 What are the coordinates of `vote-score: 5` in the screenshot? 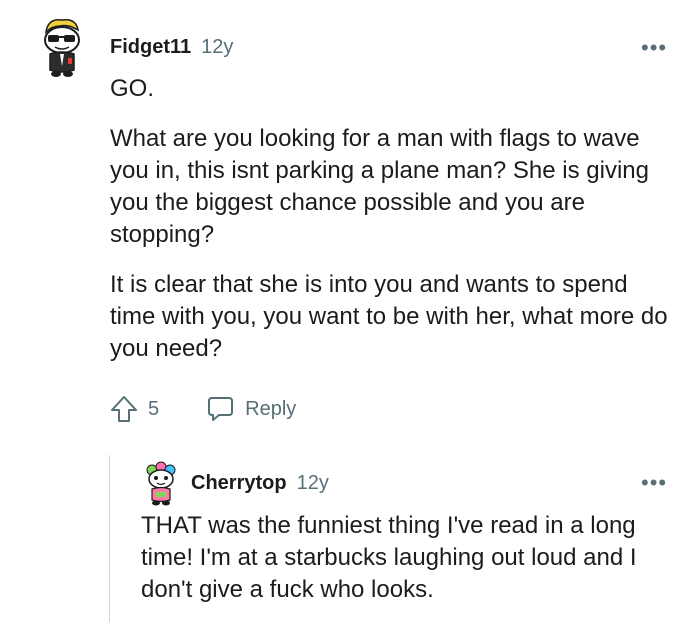 It's located at (154, 408).